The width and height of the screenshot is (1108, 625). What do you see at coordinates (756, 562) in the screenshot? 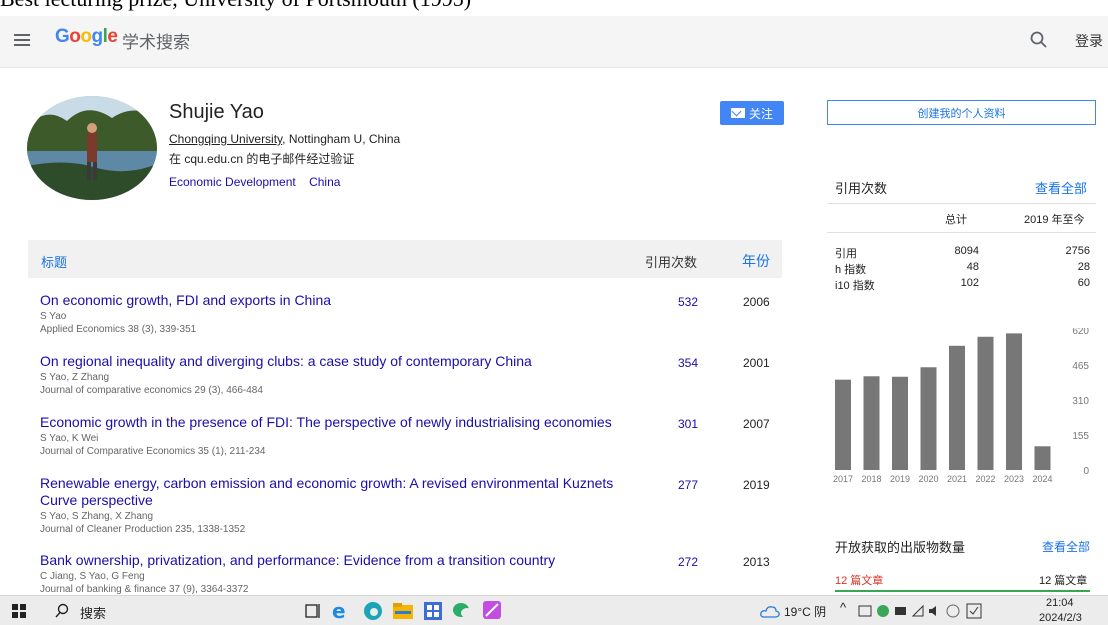
I see `article-year: 2013` at bounding box center [756, 562].